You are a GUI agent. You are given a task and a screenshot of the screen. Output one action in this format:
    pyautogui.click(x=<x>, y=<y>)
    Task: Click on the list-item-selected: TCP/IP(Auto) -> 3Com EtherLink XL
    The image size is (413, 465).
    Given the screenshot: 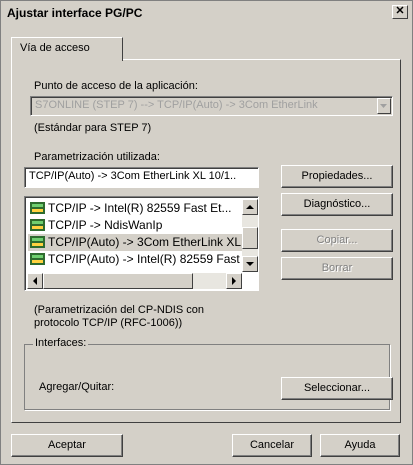 What is the action you would take?
    pyautogui.click(x=143, y=242)
    